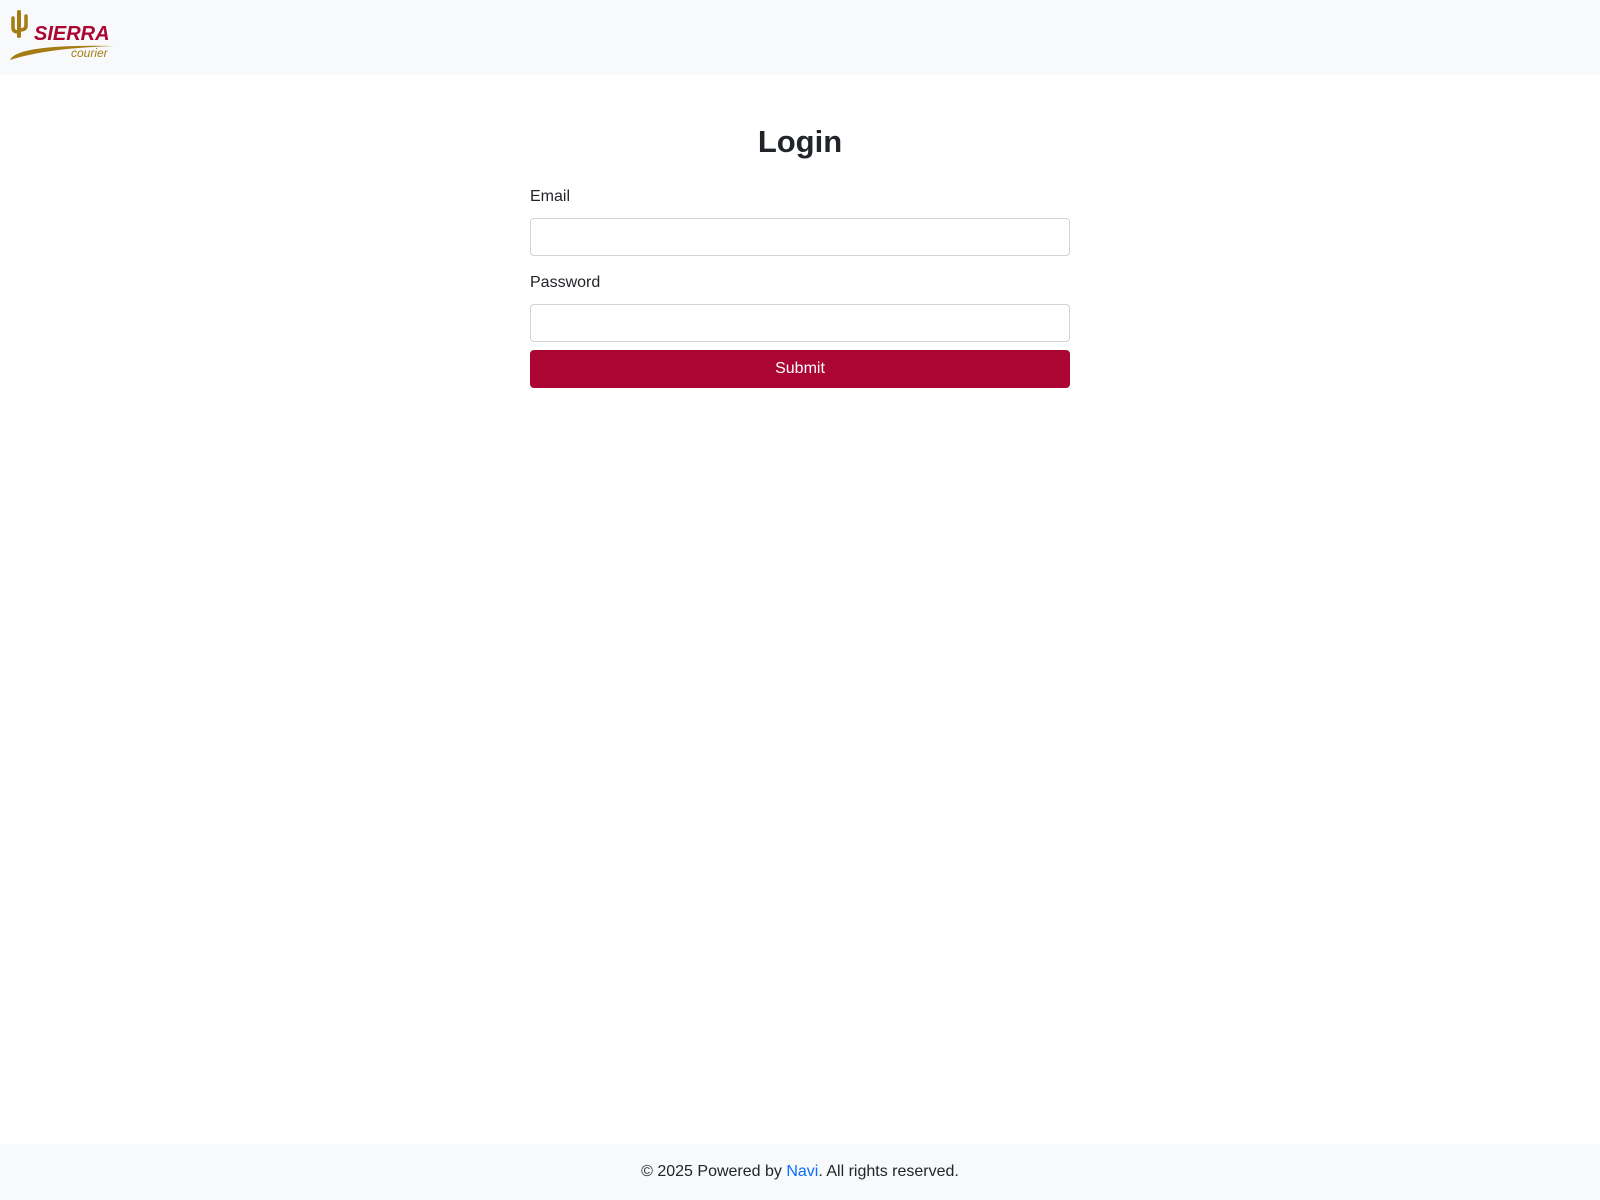 The width and height of the screenshot is (1600, 1200). What do you see at coordinates (714, 1171) in the screenshot?
I see `footer-prefix: © 2025 Powered by` at bounding box center [714, 1171].